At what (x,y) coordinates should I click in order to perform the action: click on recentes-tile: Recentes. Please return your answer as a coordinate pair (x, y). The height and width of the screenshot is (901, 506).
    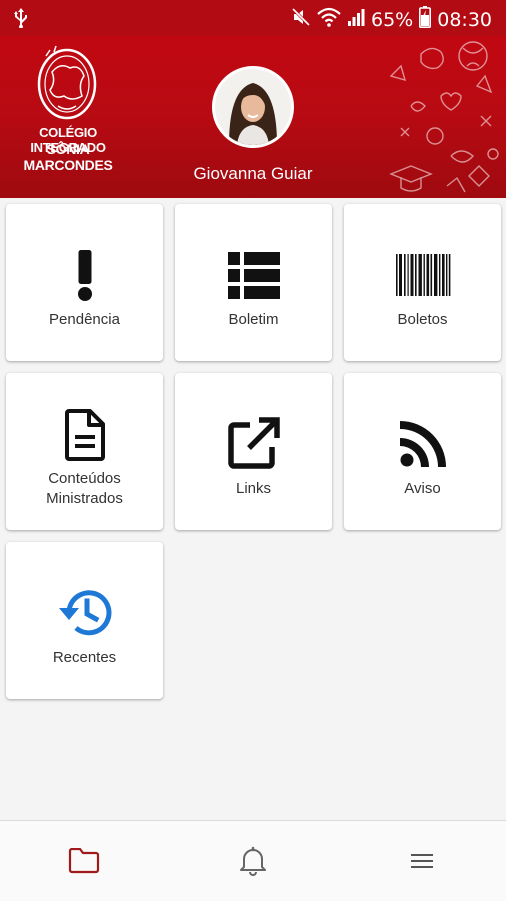
    Looking at the image, I should click on (84, 620).